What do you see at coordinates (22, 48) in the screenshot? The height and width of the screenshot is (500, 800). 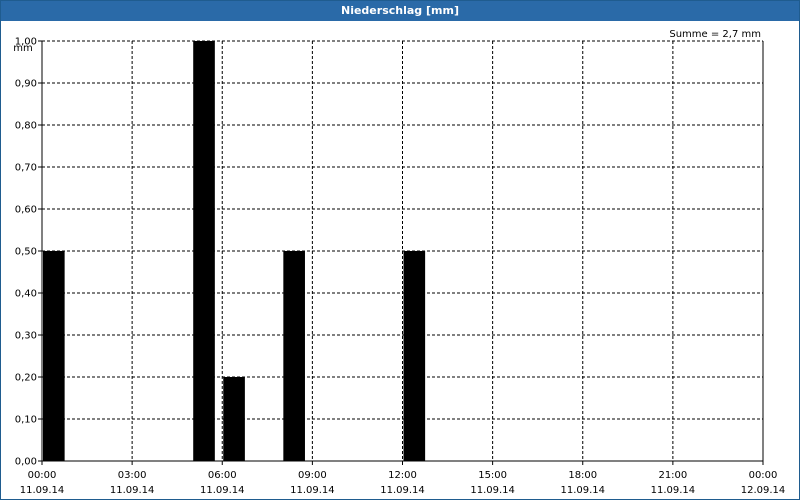 I see `y-unit-label: mm` at bounding box center [22, 48].